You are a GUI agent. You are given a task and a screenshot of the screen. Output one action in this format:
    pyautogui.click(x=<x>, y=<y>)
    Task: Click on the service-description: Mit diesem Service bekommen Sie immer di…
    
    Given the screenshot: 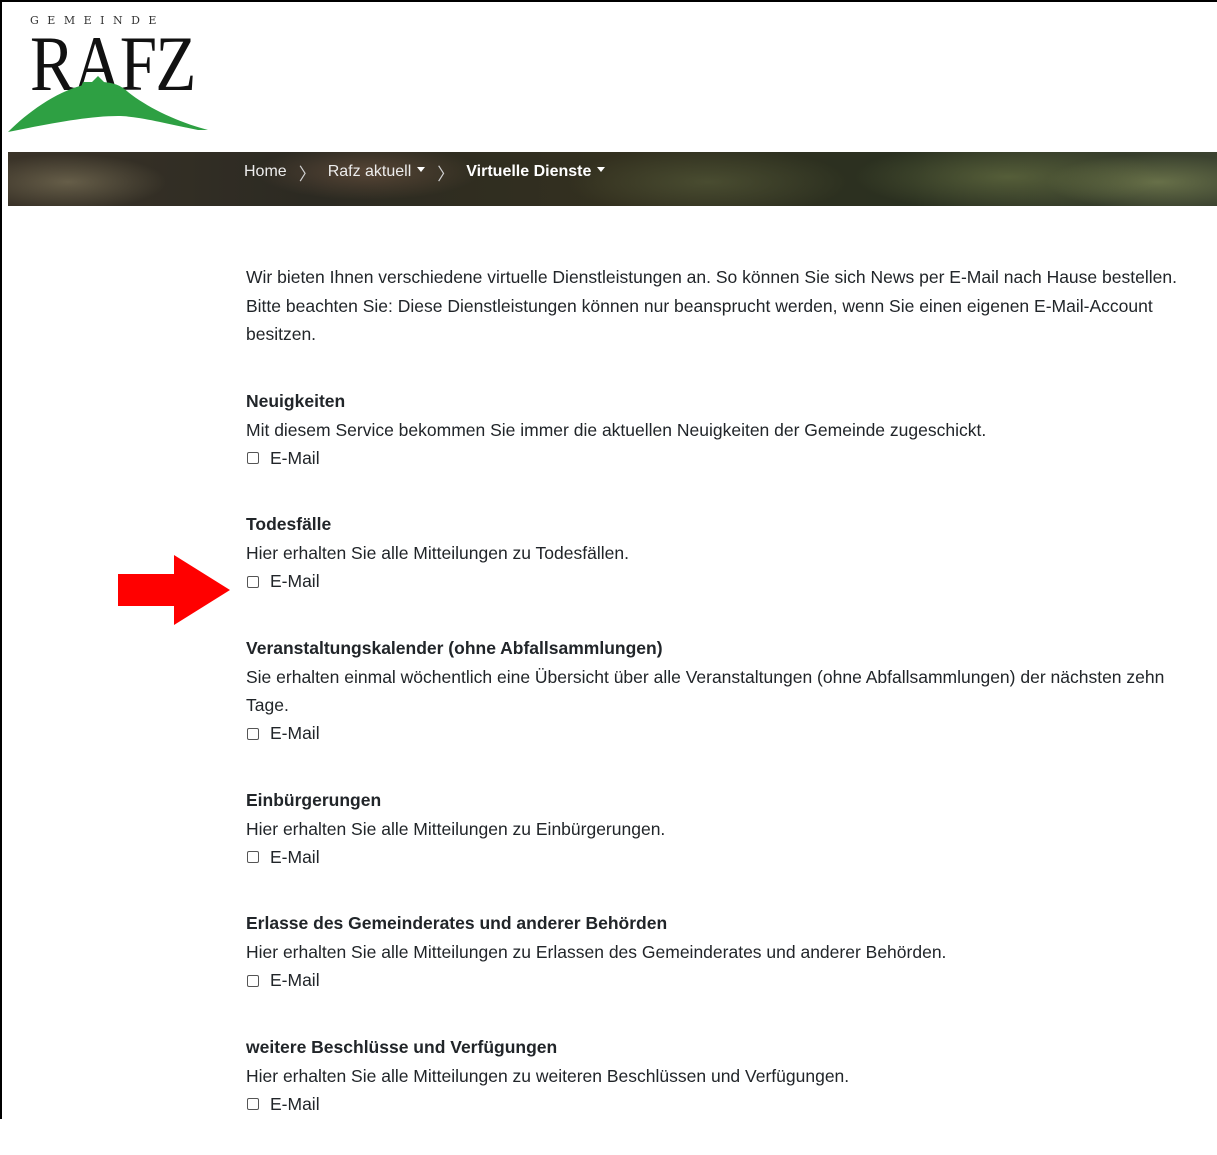 What is the action you would take?
    pyautogui.click(x=616, y=429)
    